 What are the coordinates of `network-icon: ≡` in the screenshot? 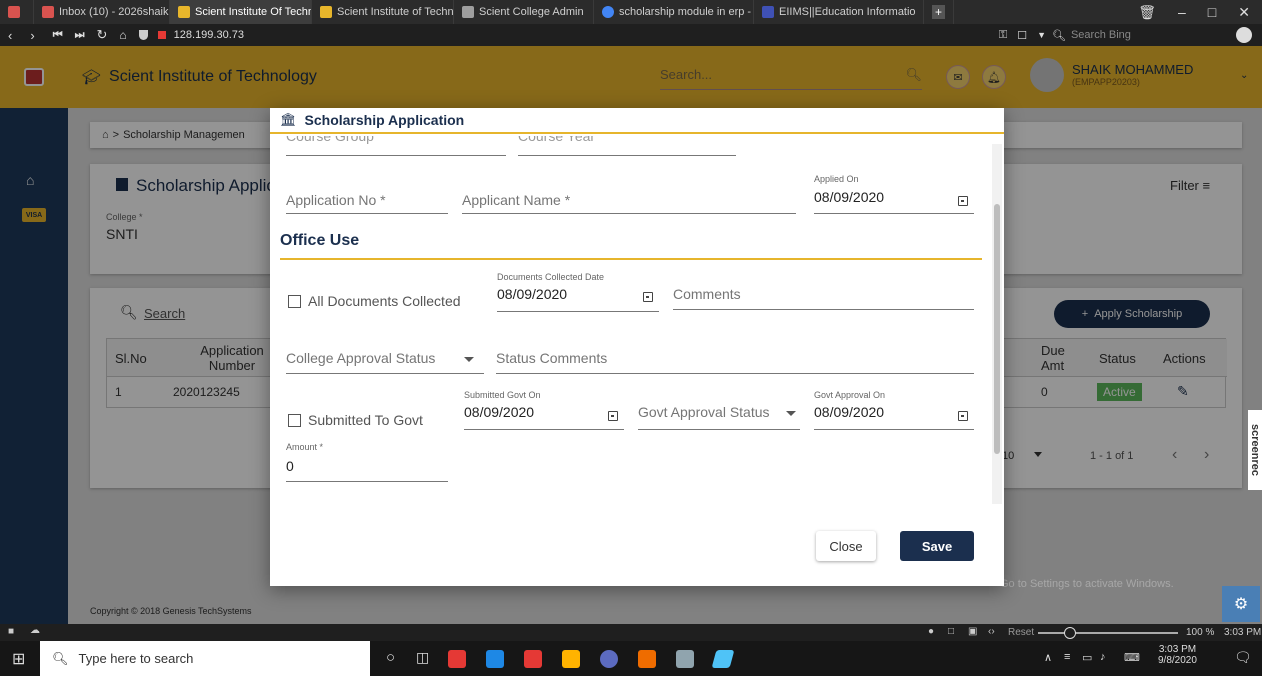 It's located at (1067, 657).